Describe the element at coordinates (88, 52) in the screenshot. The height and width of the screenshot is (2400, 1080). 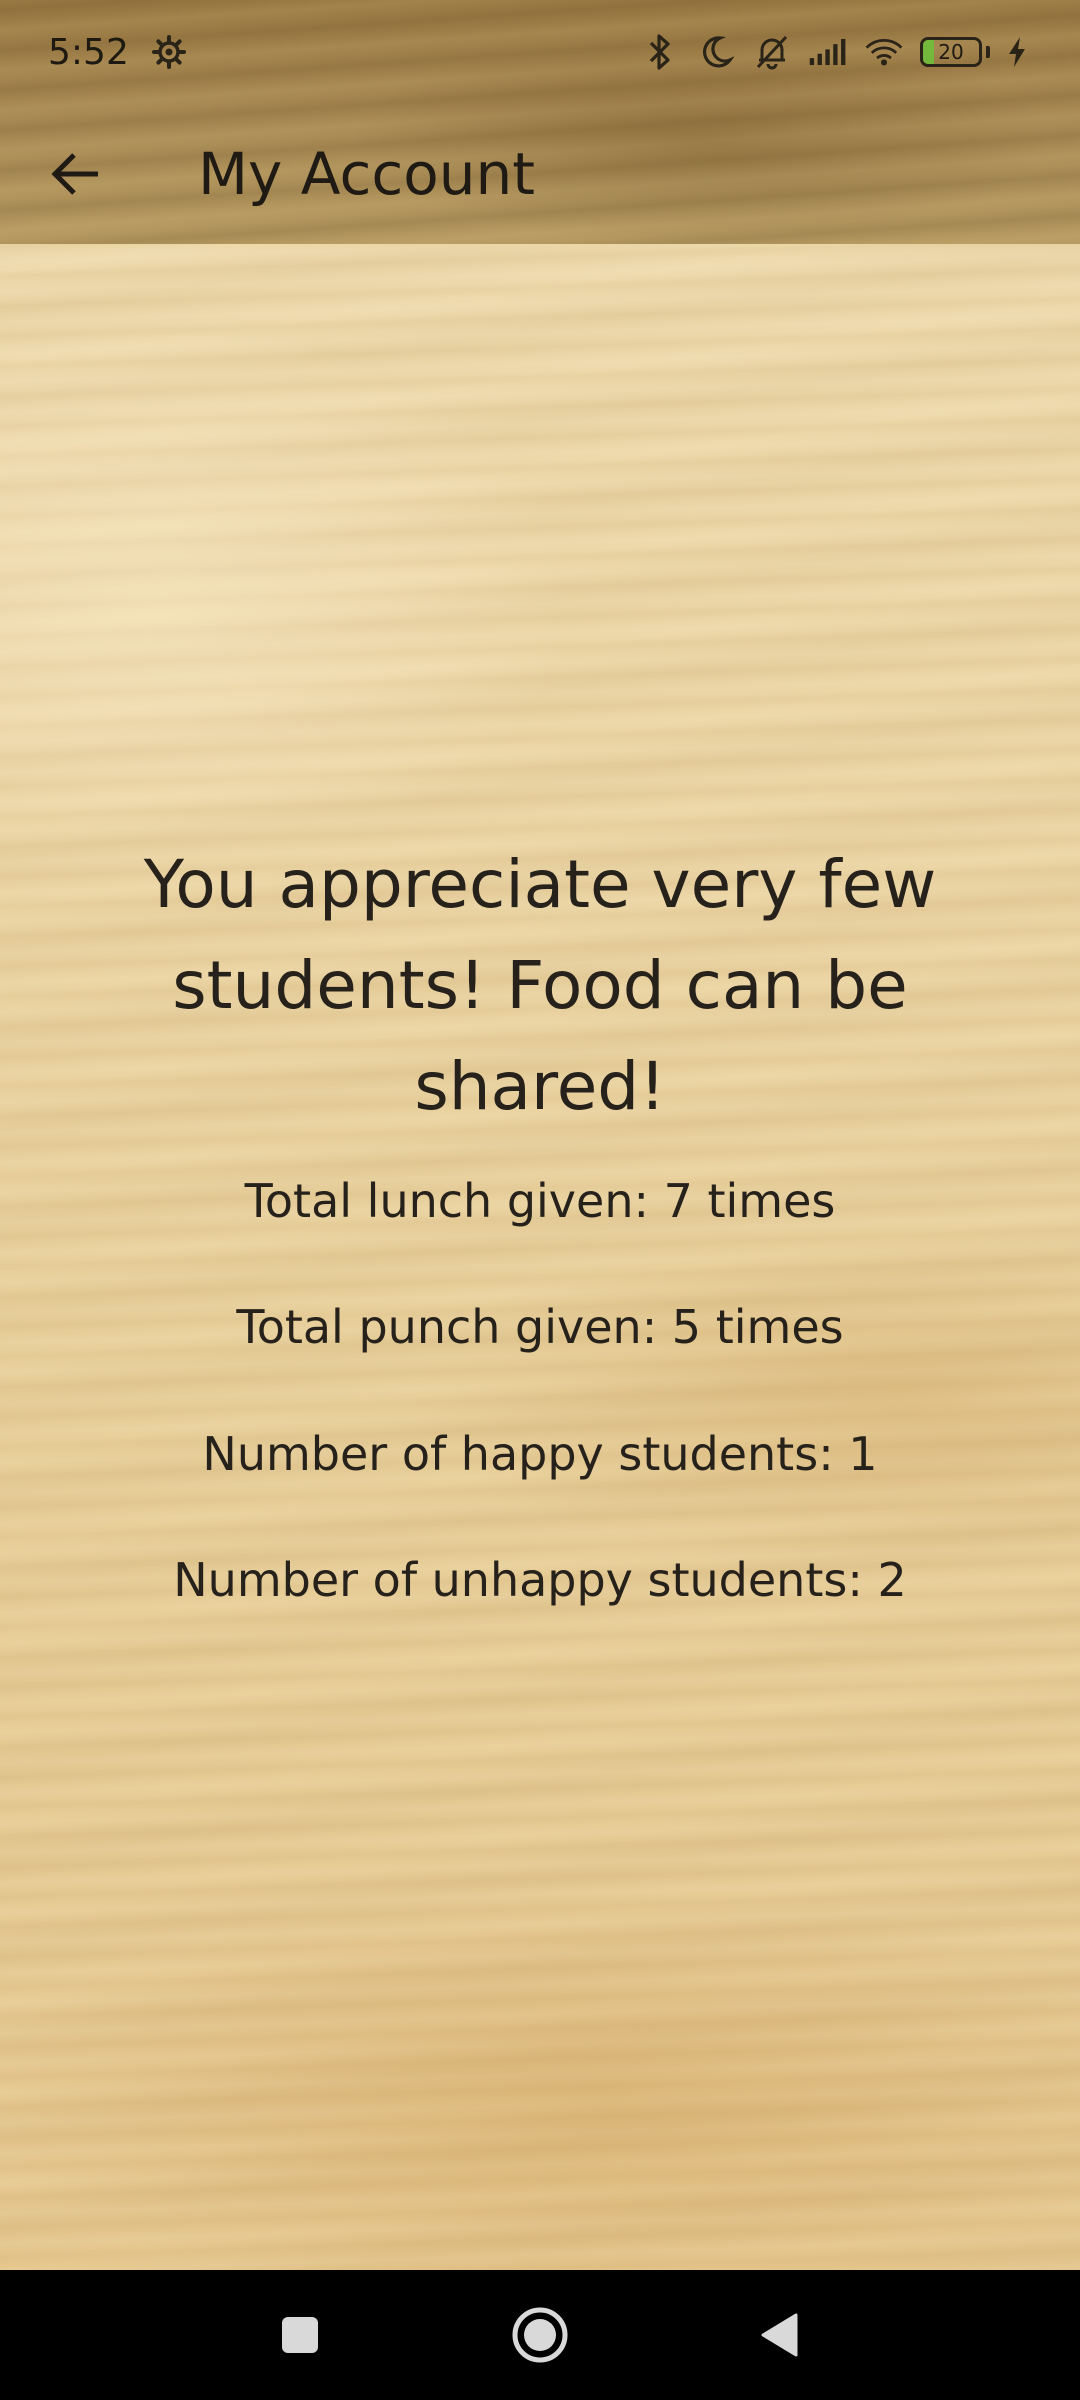
I see `status-time: 5:52` at that location.